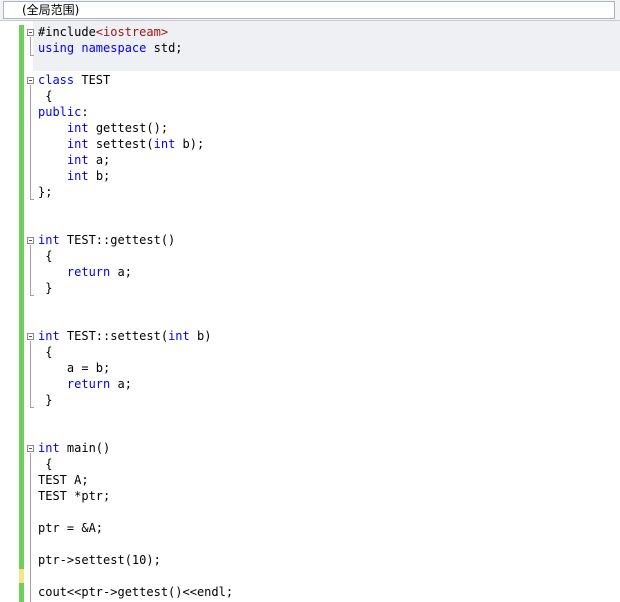 This screenshot has width=620, height=602. I want to click on scope-label: (全局范围), so click(51, 10).